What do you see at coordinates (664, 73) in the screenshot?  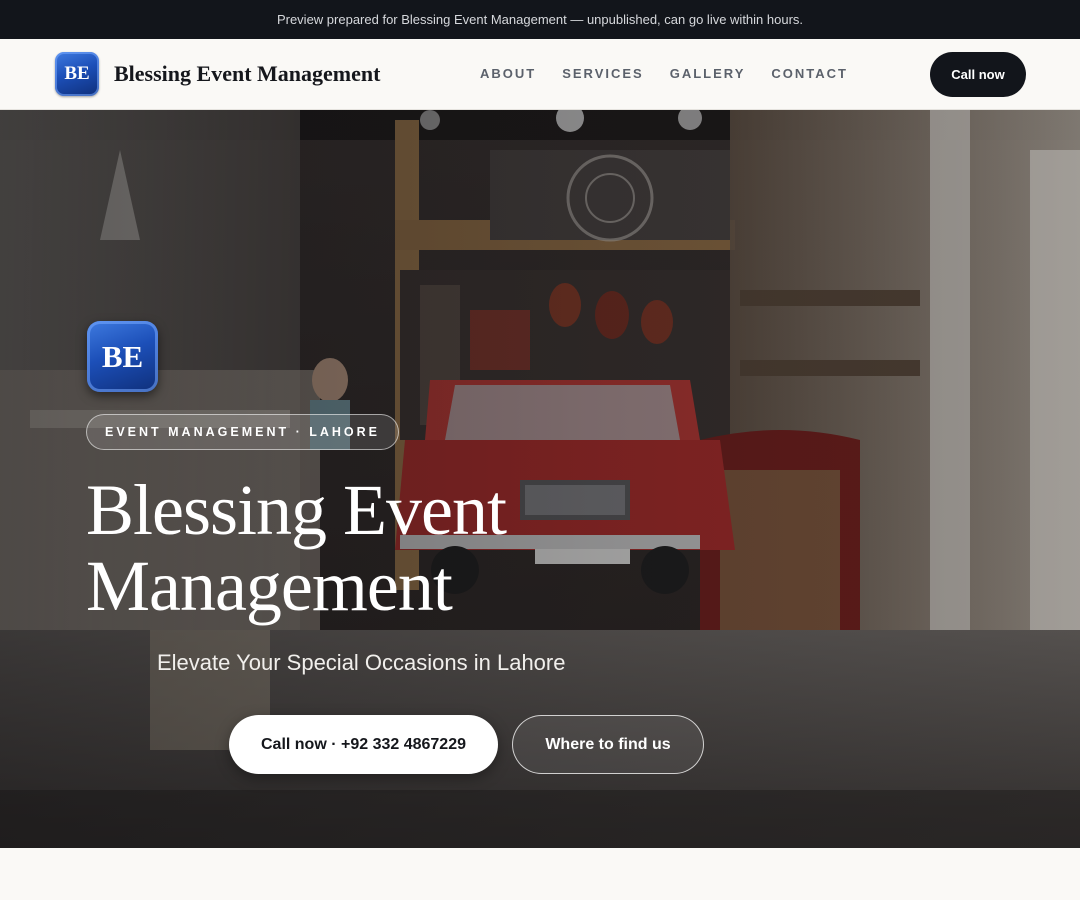 I see `main-nav: ABOUT SERVICES GALLERY CONTACT` at bounding box center [664, 73].